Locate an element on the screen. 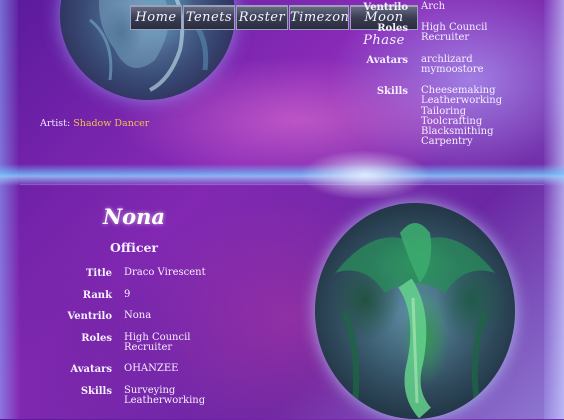 The width and height of the screenshot is (564, 420). ventrilo-label: Ventrilo is located at coordinates (89, 316).